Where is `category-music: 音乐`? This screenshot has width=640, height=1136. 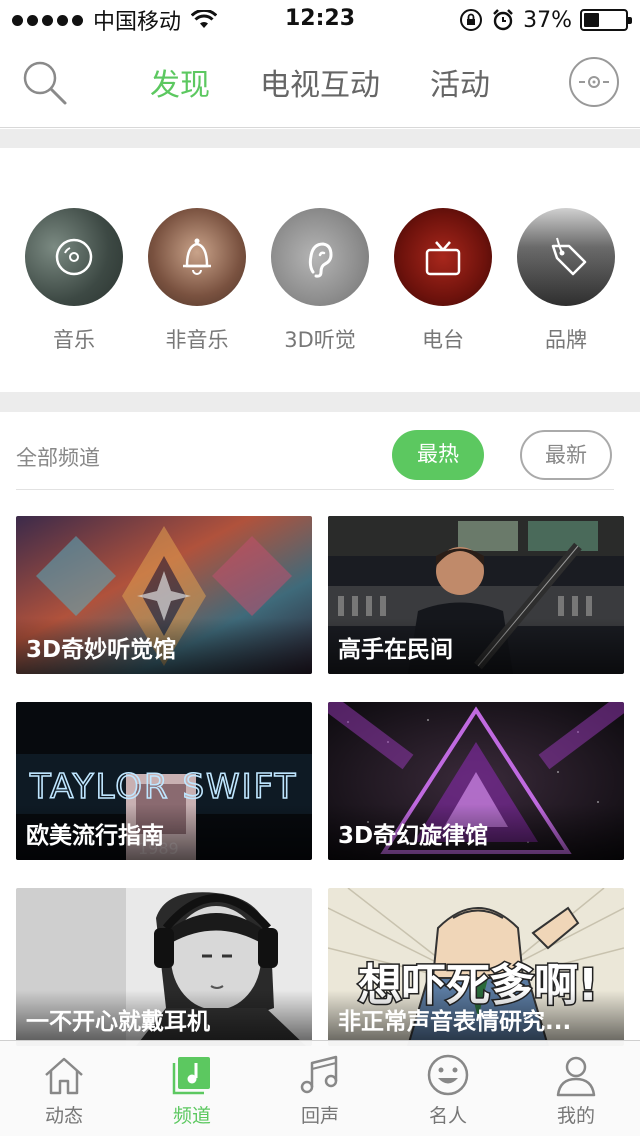 category-music: 音乐 is located at coordinates (74, 281).